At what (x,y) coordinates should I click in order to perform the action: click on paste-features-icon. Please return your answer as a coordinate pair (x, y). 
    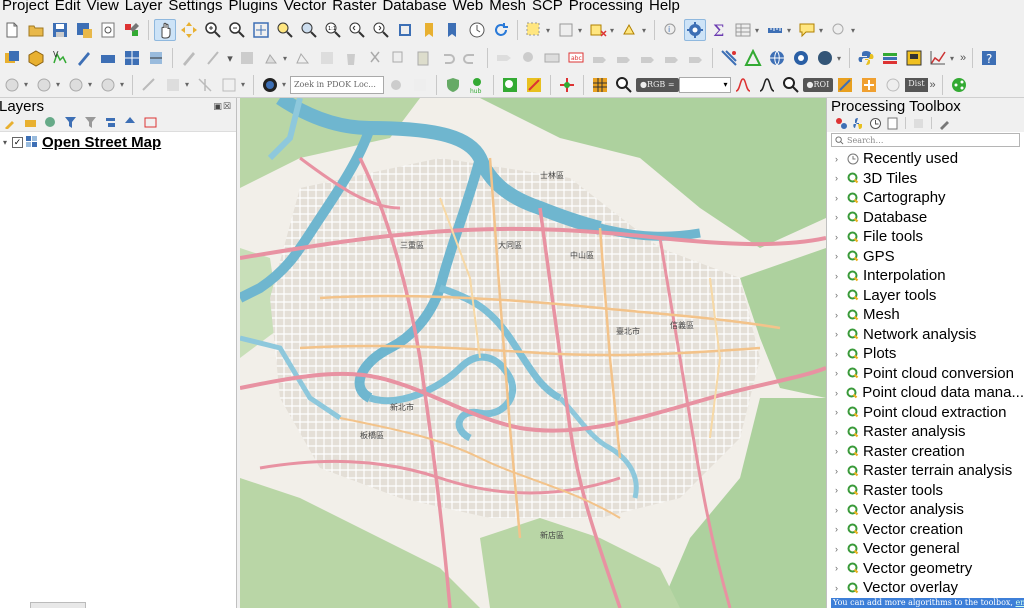
    Looking at the image, I should click on (423, 58).